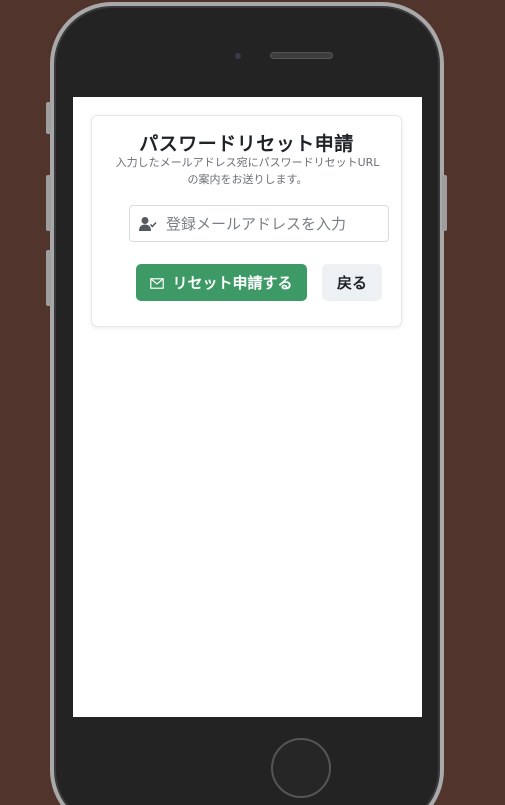  Describe the element at coordinates (274, 223) in the screenshot. I see `email-input` at that location.